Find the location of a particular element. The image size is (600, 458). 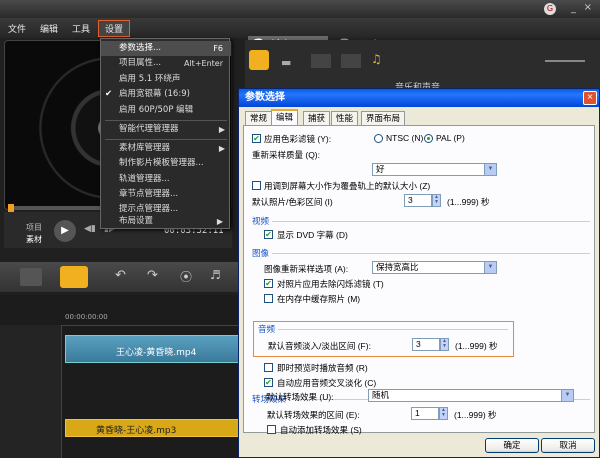

menu-tools: 工具 is located at coordinates (81, 28).